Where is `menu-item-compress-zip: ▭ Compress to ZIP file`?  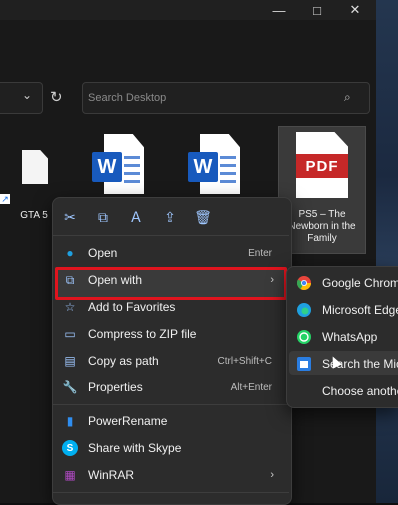 menu-item-compress-zip: ▭ Compress to ZIP file is located at coordinates (171, 334).